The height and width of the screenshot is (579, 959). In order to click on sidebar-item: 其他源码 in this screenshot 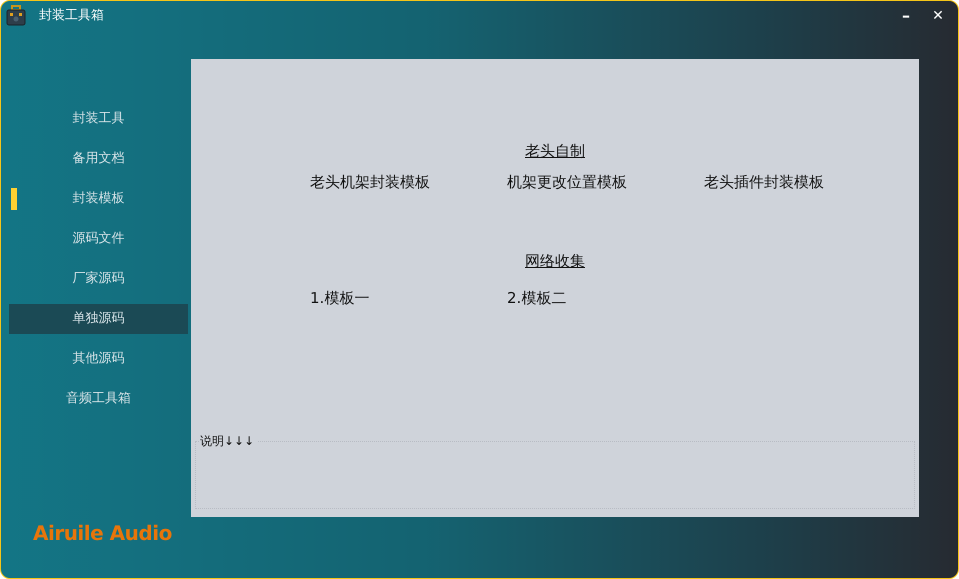, I will do `click(98, 359)`.